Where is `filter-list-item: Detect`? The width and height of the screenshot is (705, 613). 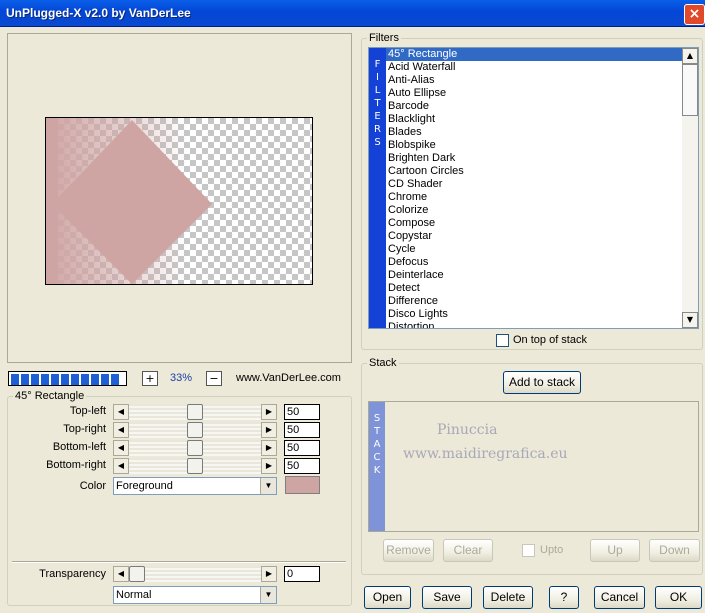
filter-list-item: Detect is located at coordinates (534, 288).